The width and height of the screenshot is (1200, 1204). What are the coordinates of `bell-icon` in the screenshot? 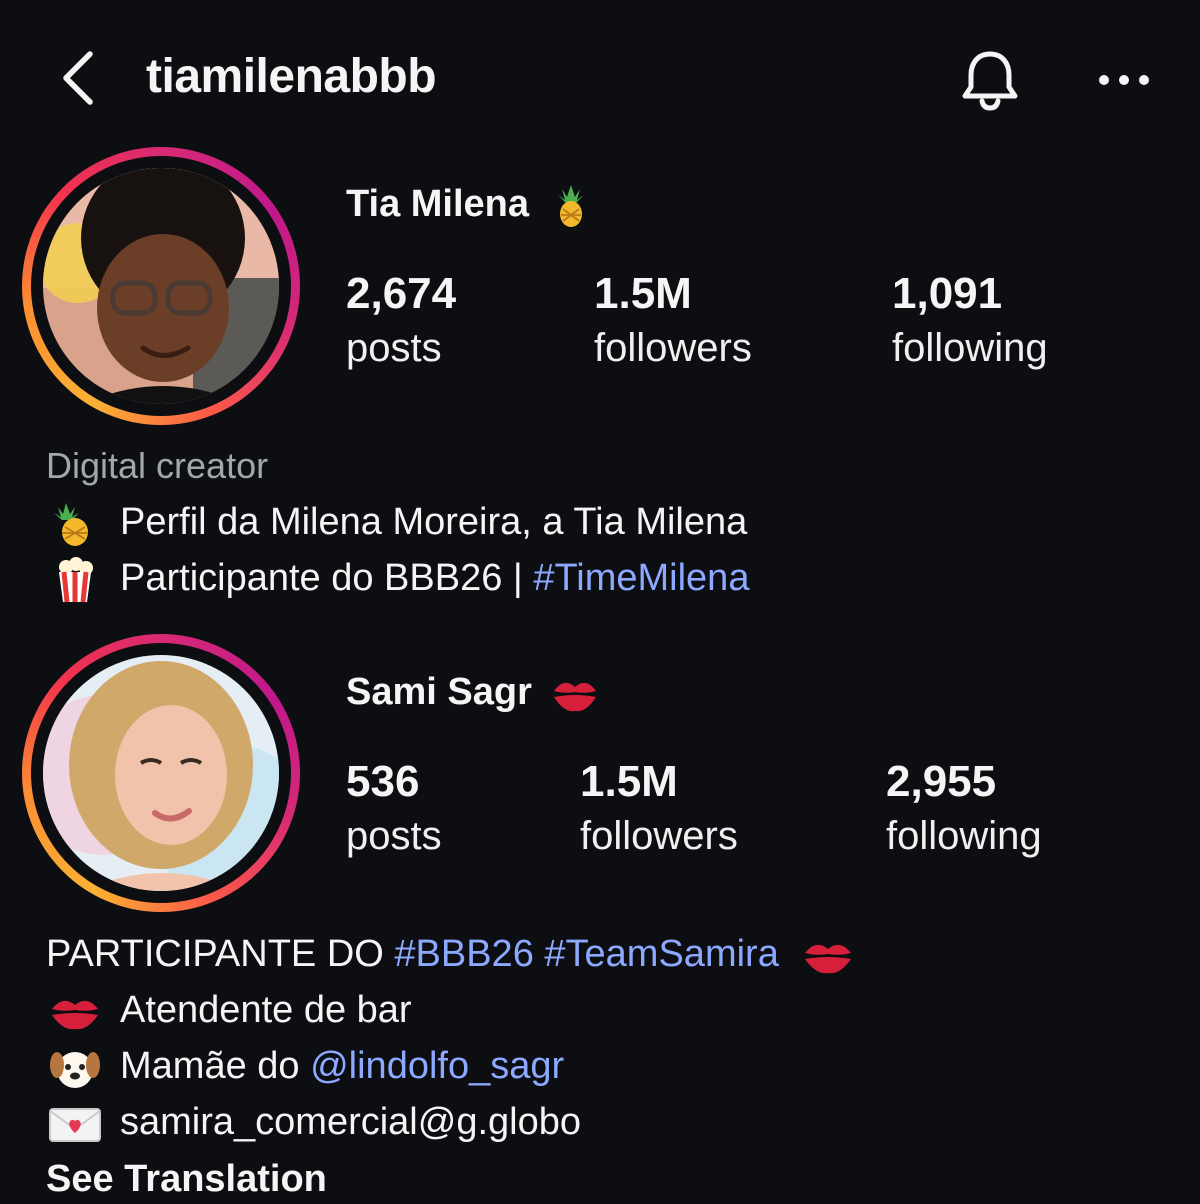 It's located at (990, 81).